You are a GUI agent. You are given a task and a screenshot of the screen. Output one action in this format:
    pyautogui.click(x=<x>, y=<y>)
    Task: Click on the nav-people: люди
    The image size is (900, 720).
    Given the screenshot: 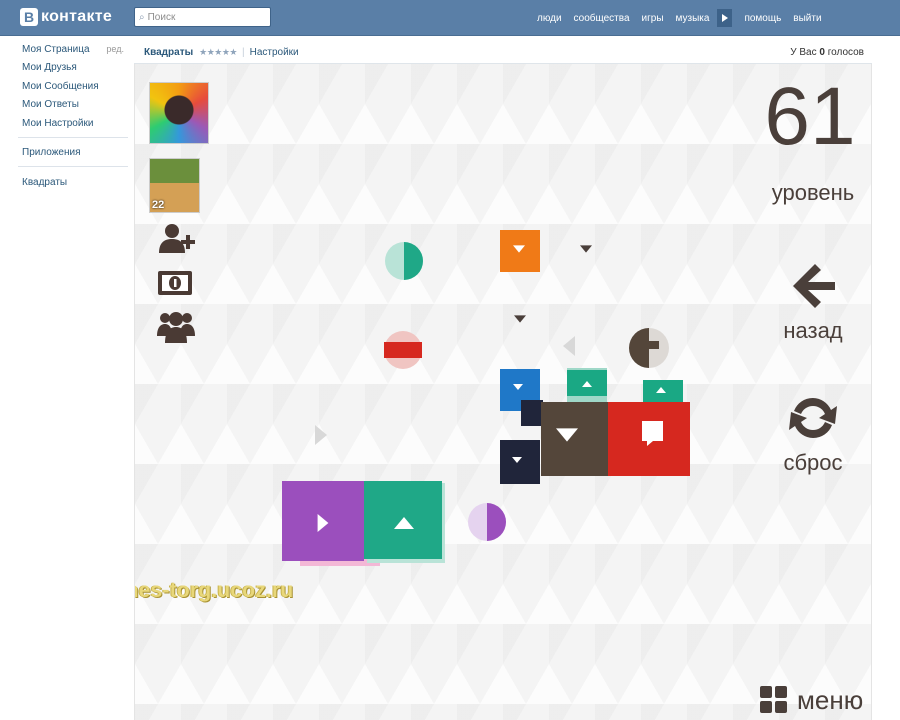 What is the action you would take?
    pyautogui.click(x=549, y=18)
    